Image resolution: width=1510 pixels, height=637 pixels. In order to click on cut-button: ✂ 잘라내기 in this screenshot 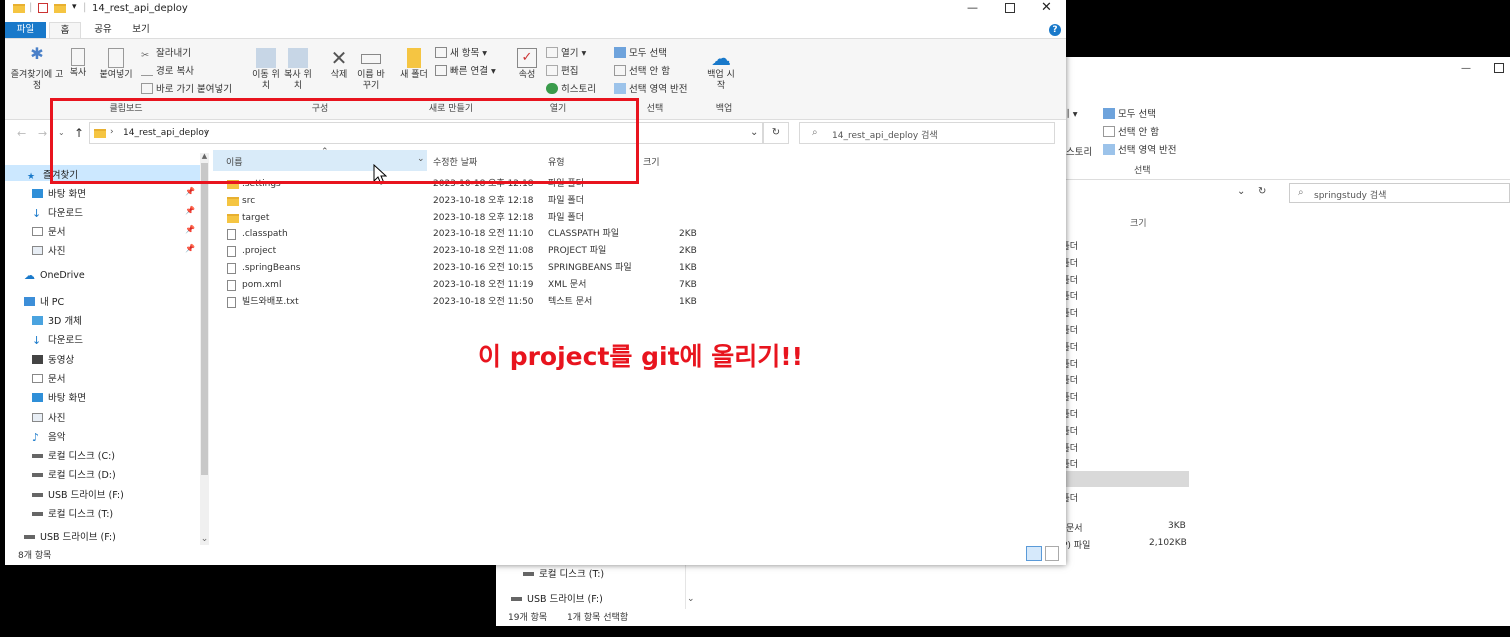, I will do `click(166, 53)`.